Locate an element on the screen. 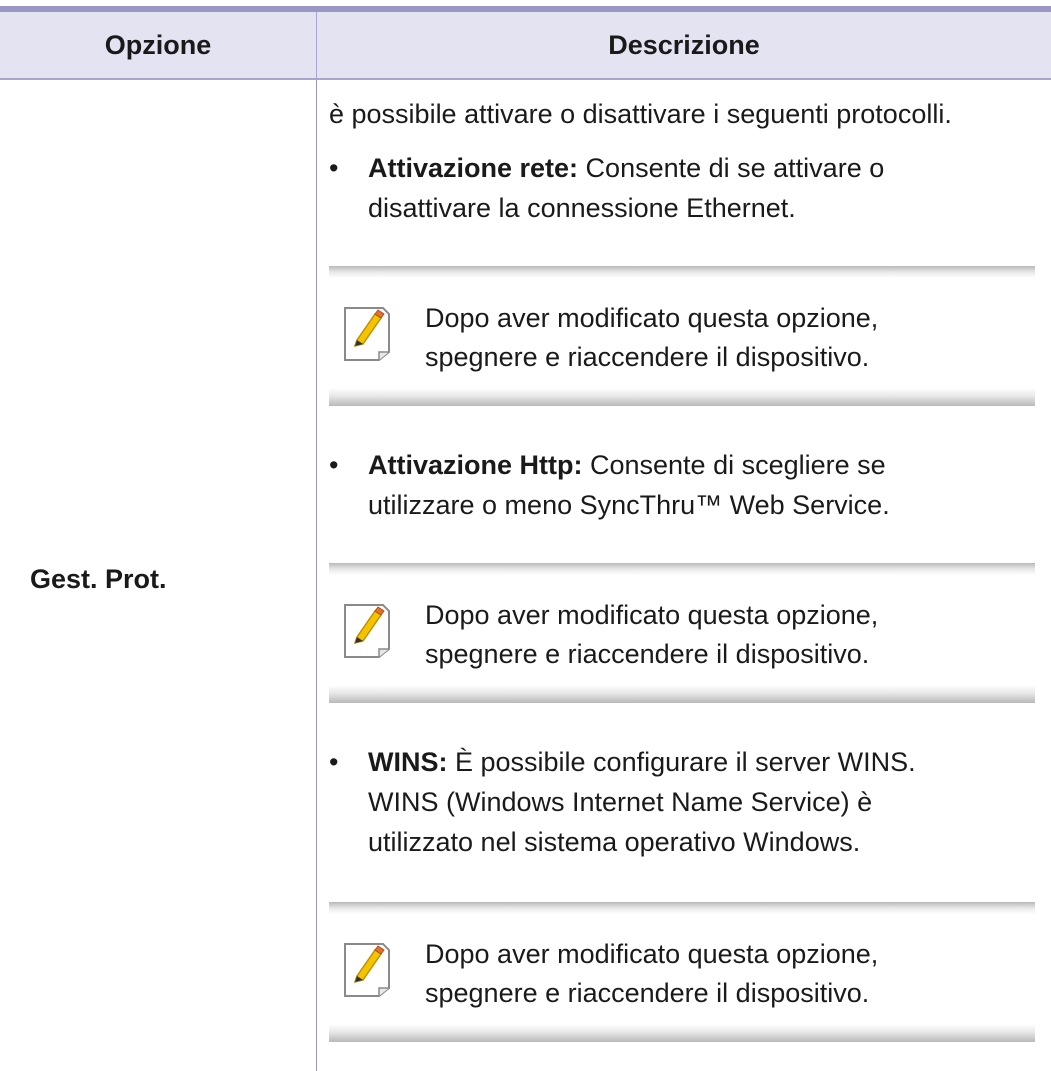 The height and width of the screenshot is (1071, 1051). header-option: Opzione is located at coordinates (158, 44).